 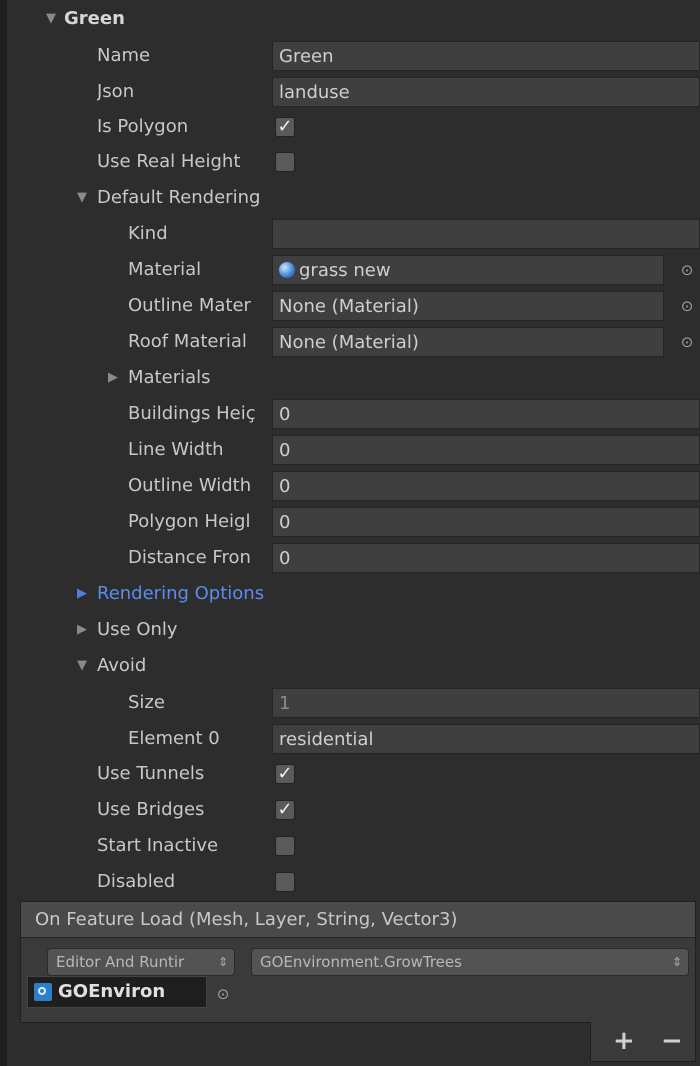 What do you see at coordinates (345, 270) in the screenshot?
I see `material-value: grass new` at bounding box center [345, 270].